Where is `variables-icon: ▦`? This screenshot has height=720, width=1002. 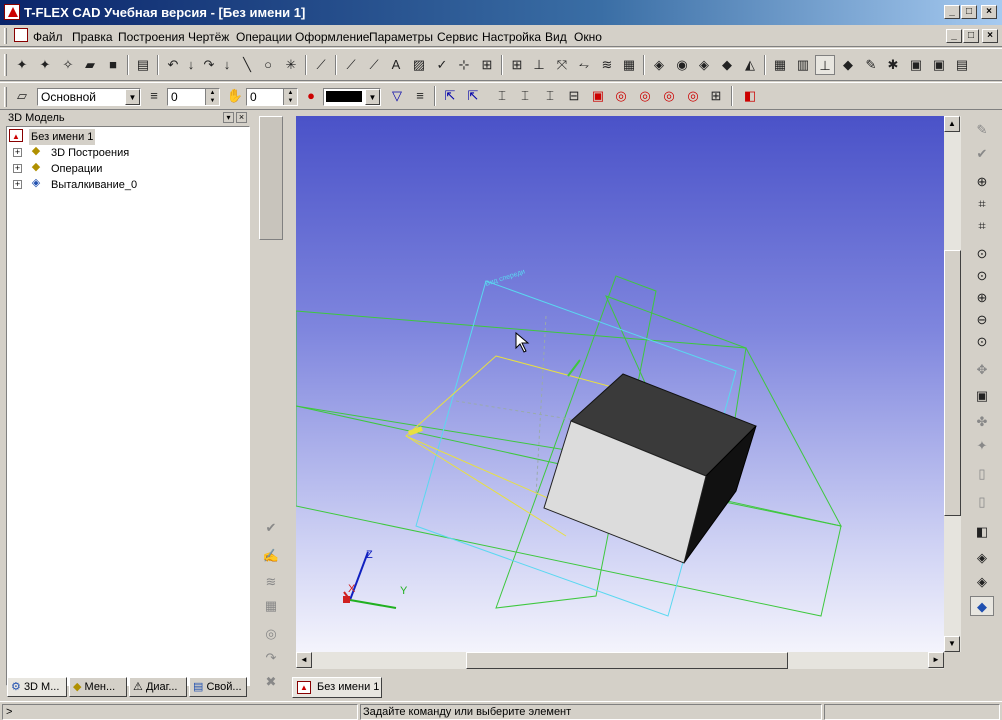
variables-icon: ▦ is located at coordinates (780, 65).